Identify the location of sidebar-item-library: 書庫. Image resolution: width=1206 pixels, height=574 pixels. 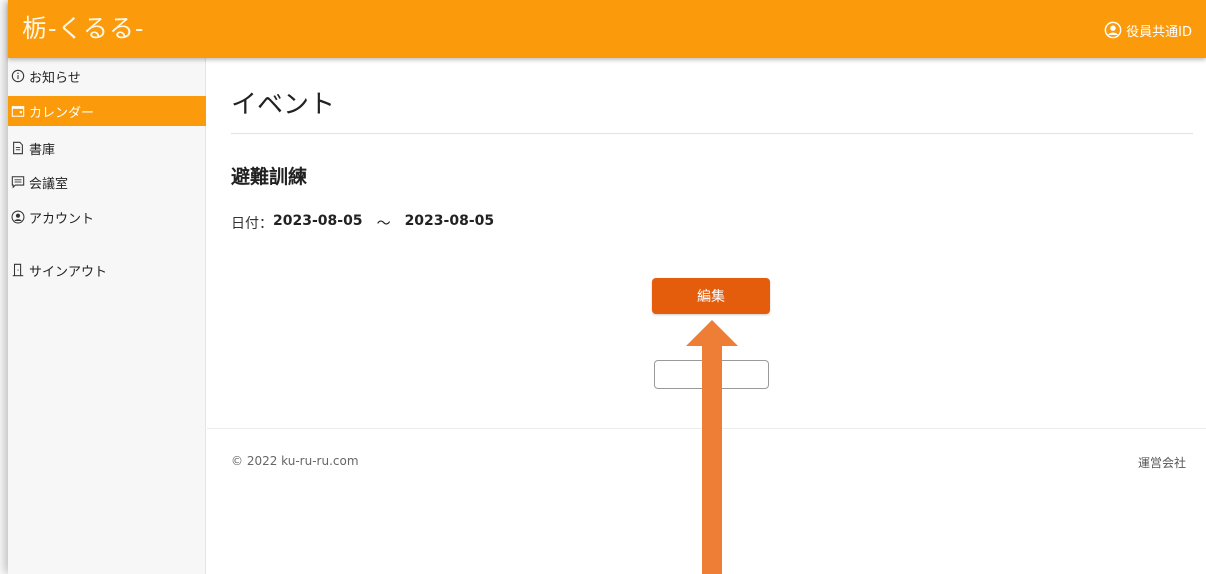
(107, 148).